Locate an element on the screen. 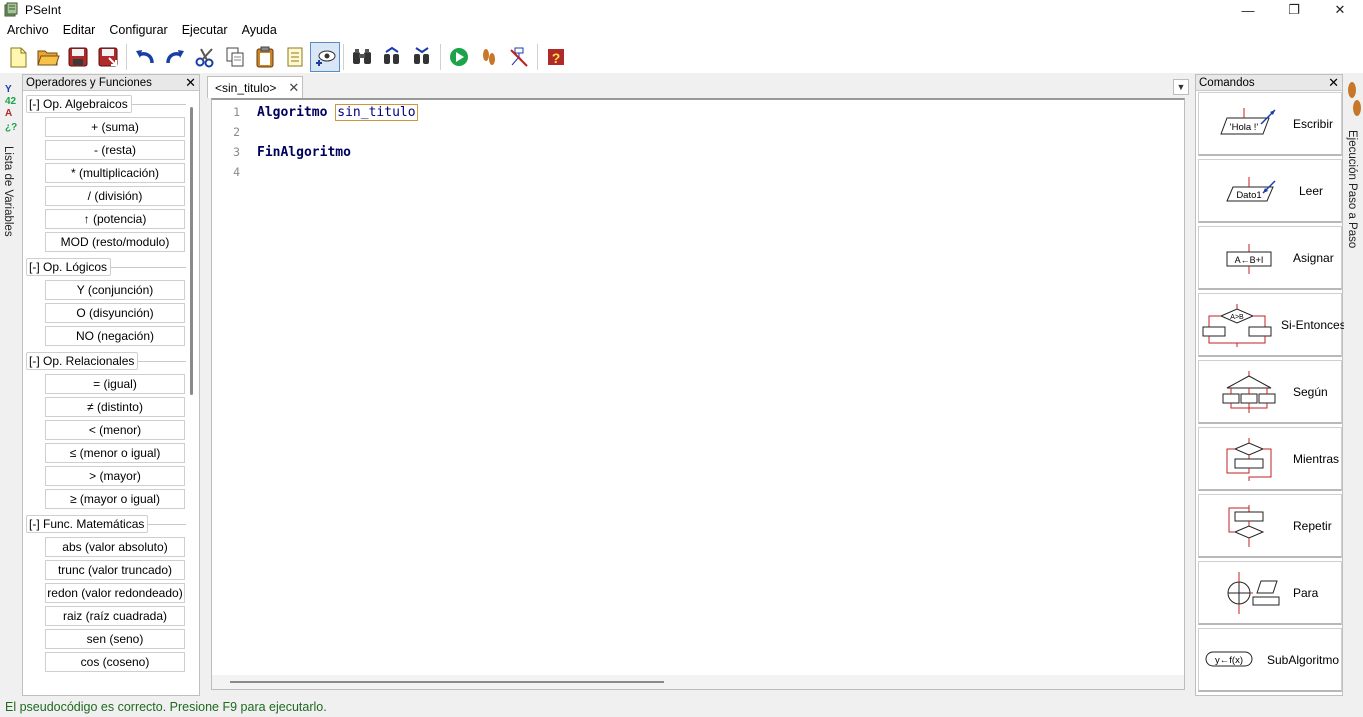 Image resolution: width=1363 pixels, height=717 pixels. tab-sin-titulo: <sin_titulo> ✕ is located at coordinates (255, 87).